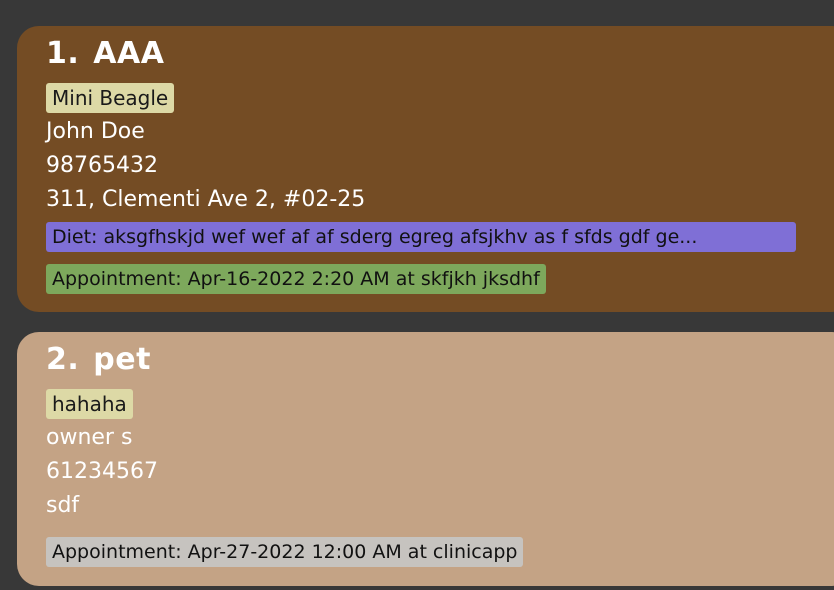  What do you see at coordinates (95, 131) in the screenshot?
I see `owner-name: John Doe` at bounding box center [95, 131].